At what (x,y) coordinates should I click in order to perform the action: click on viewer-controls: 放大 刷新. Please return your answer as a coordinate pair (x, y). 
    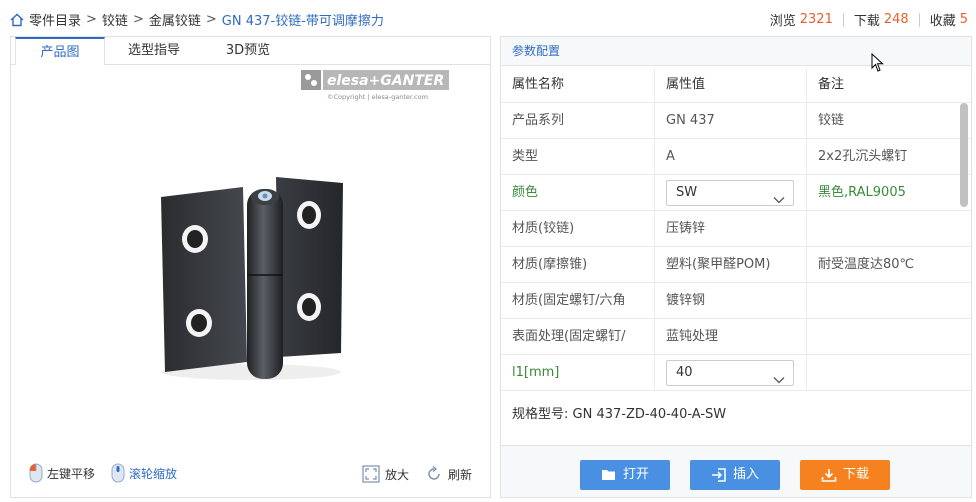
    Looking at the image, I should click on (409, 474).